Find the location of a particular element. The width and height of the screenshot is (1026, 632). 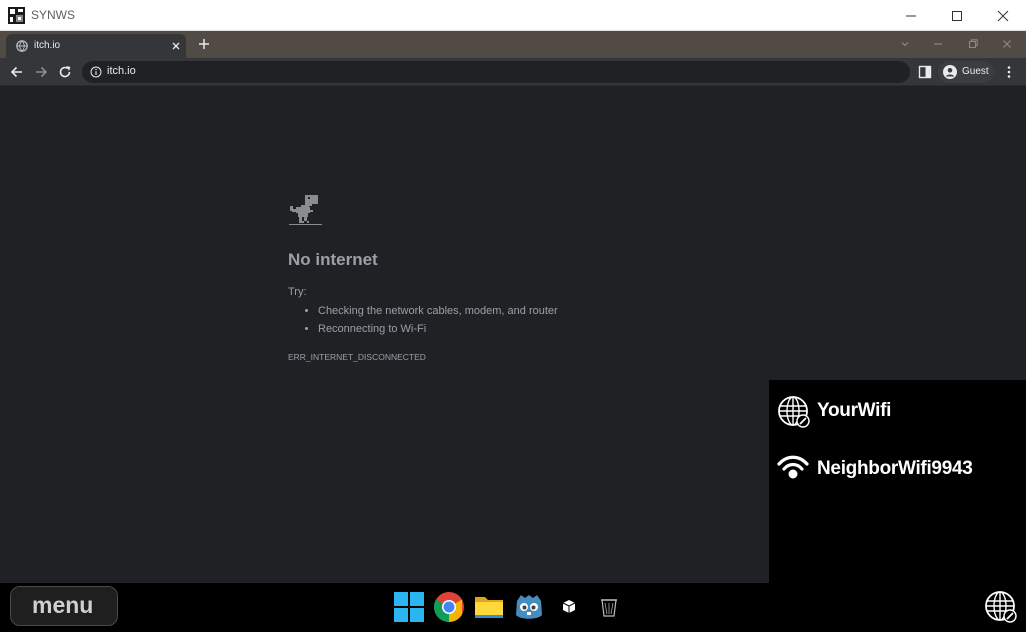

site-info-icon is located at coordinates (96, 72).